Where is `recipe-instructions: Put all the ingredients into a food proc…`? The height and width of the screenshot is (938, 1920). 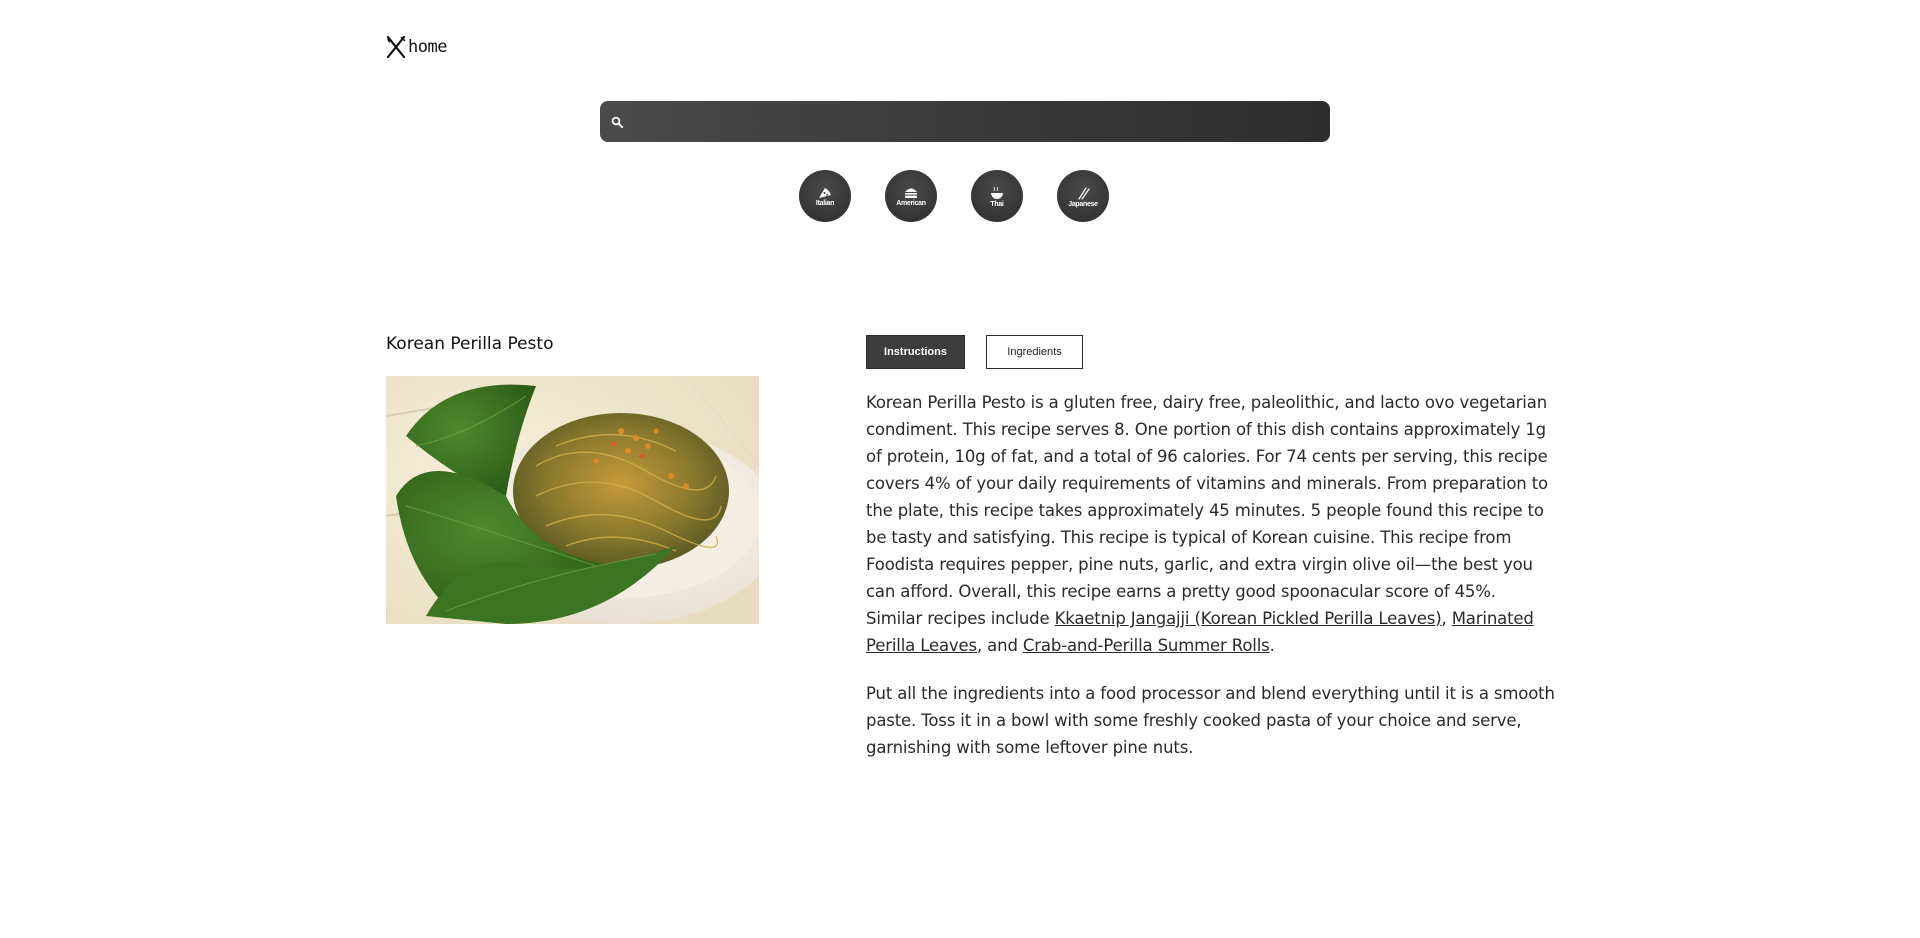 recipe-instructions: Put all the ingredients into a food proc… is located at coordinates (1210, 720).